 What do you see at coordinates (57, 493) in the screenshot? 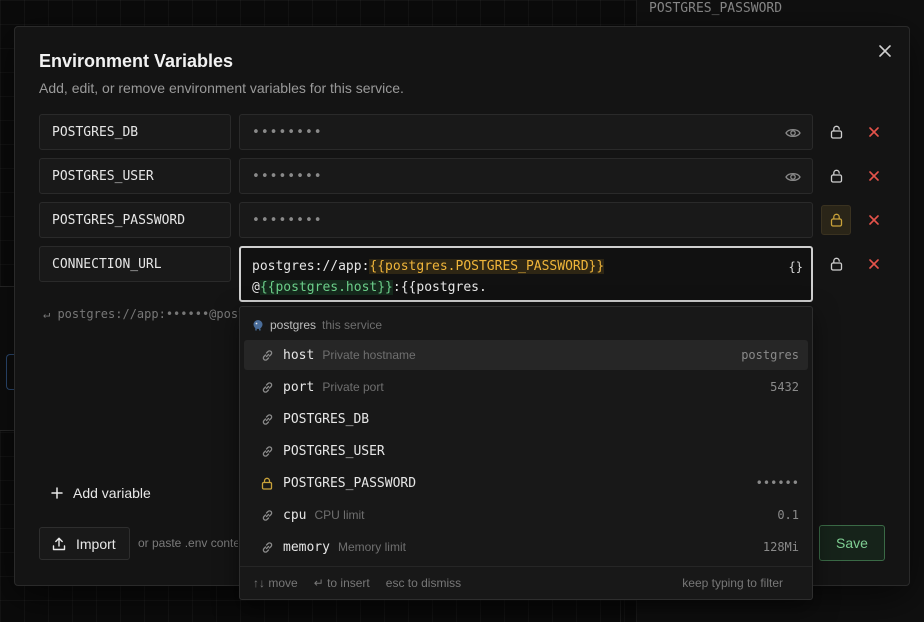
I see `plus-icon` at bounding box center [57, 493].